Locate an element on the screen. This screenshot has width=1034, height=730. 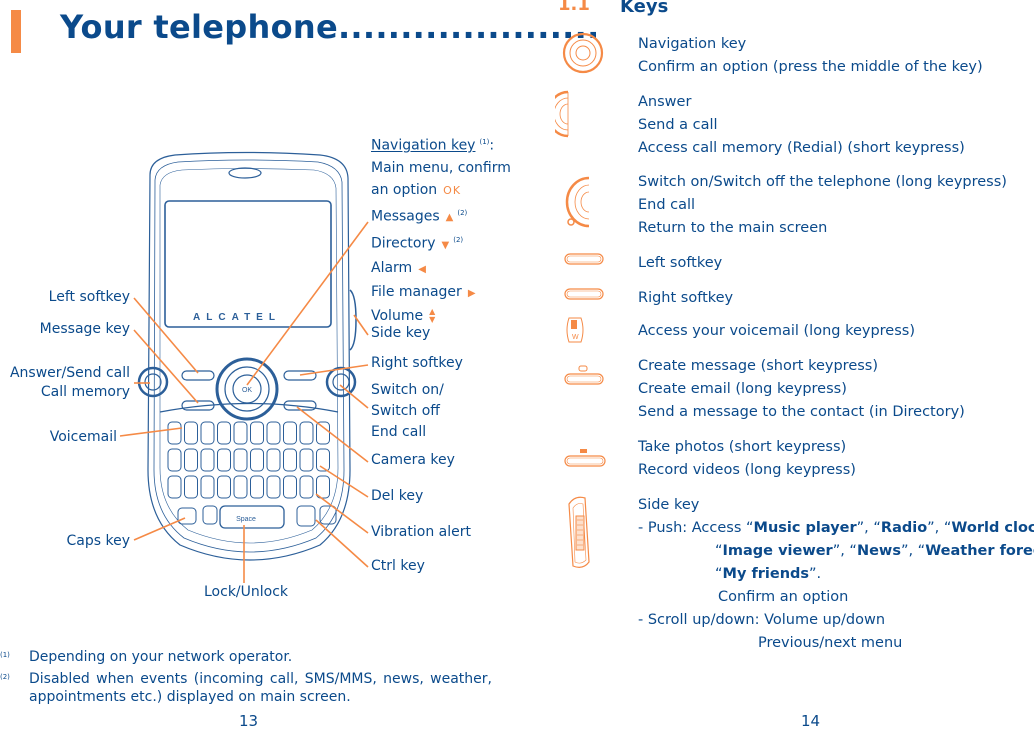
label-camera-key: Camera key is located at coordinates (413, 460).